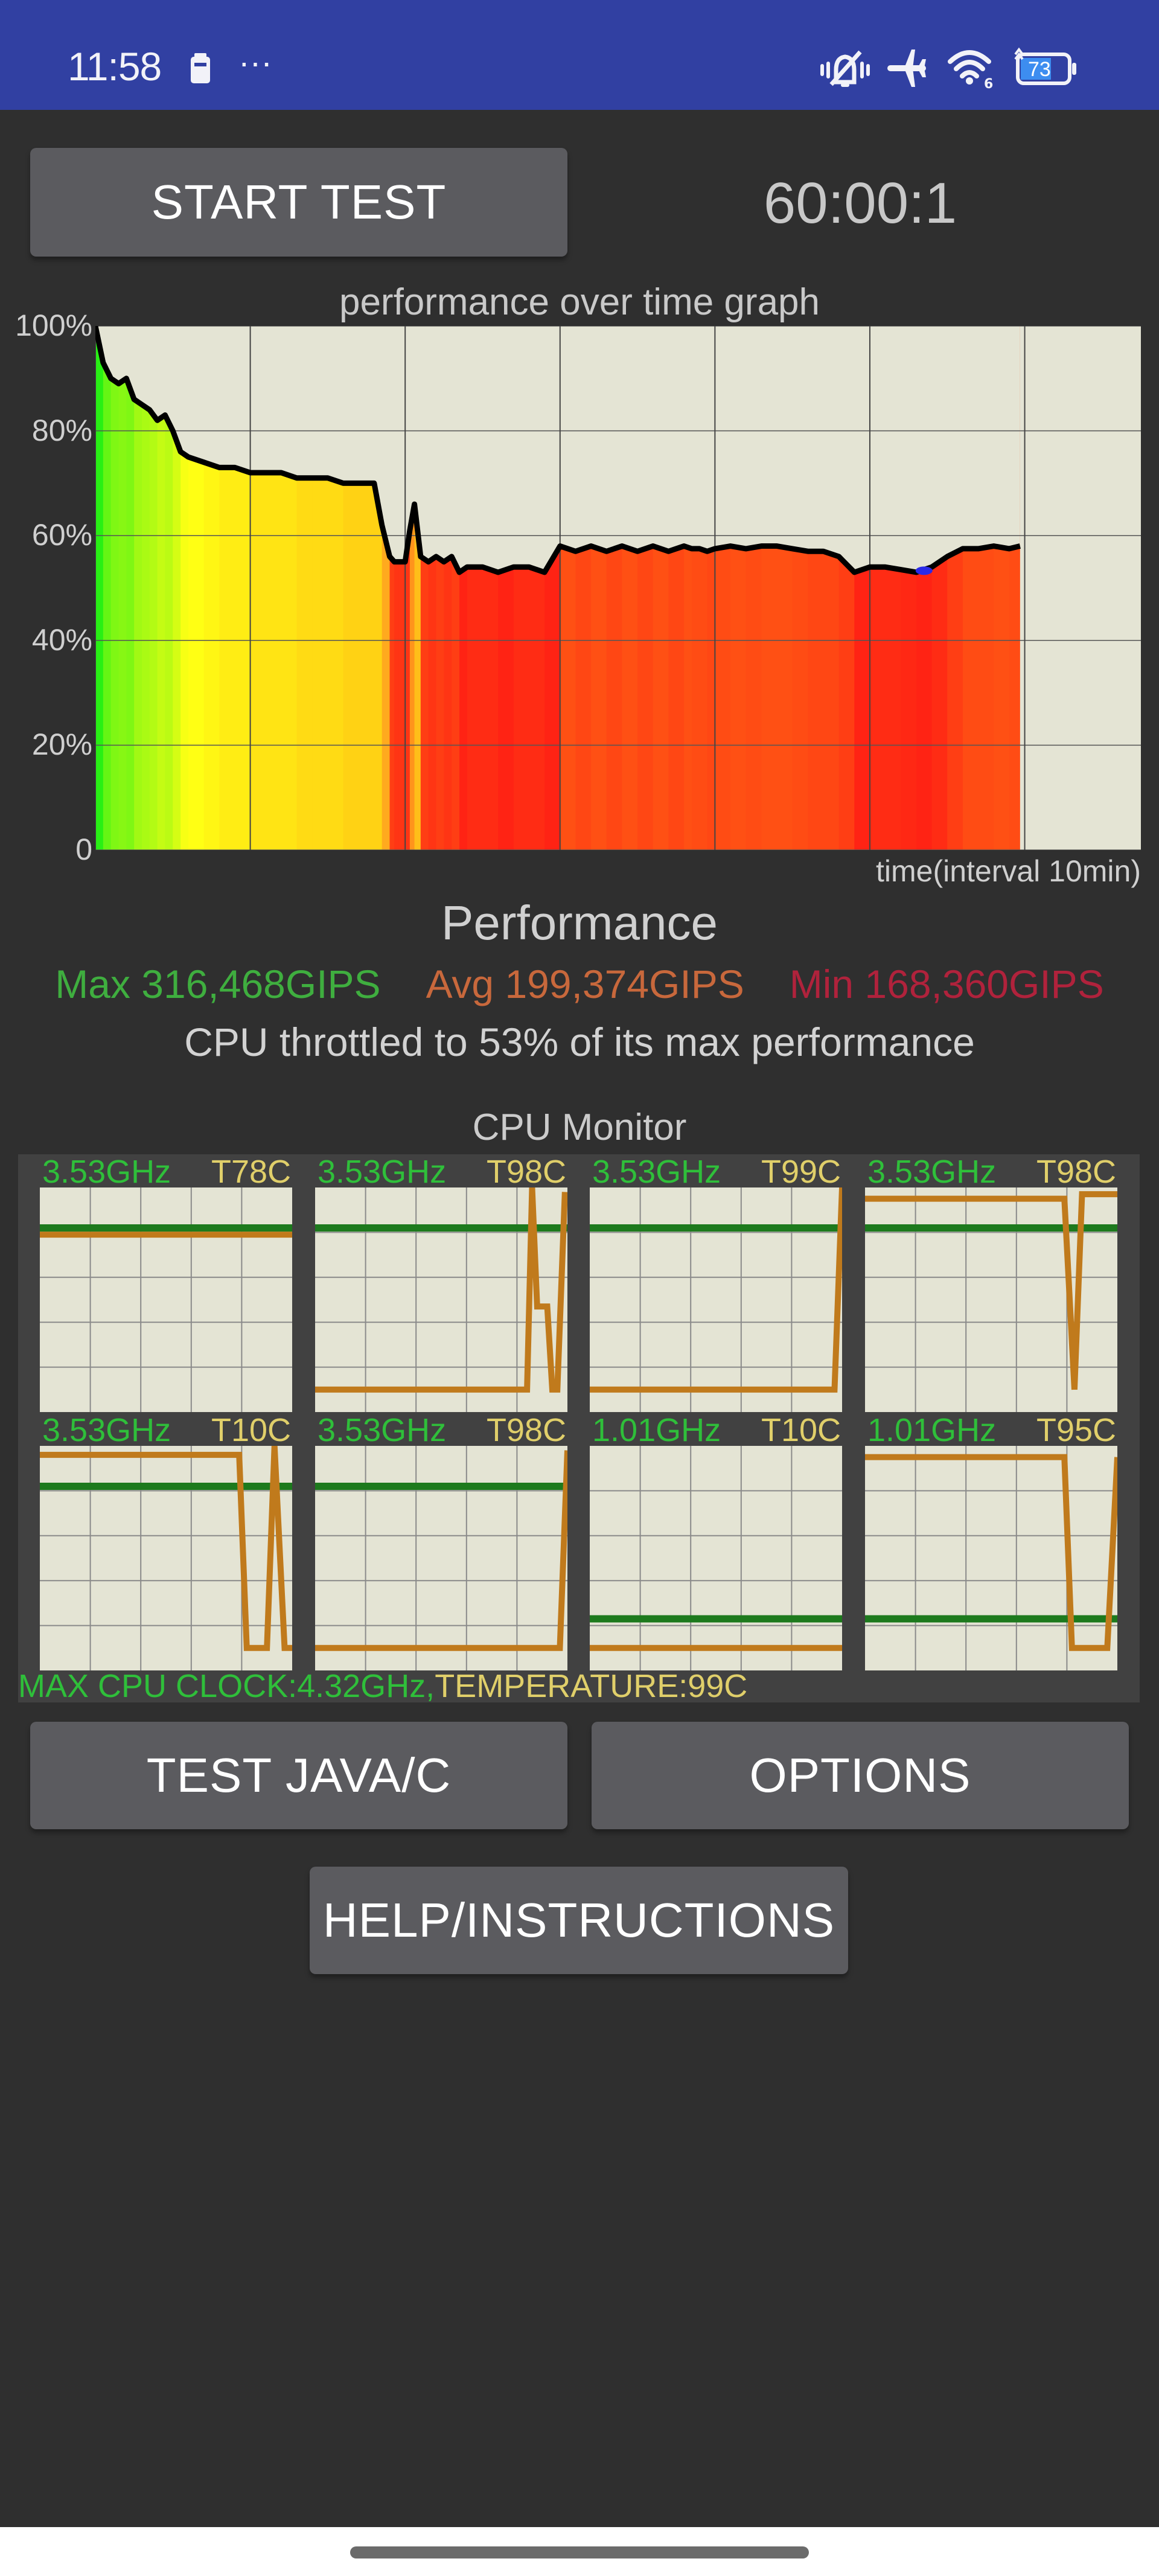 Image resolution: width=1159 pixels, height=2576 pixels. Describe the element at coordinates (1080, 588) in the screenshot. I see `empty-area` at that location.